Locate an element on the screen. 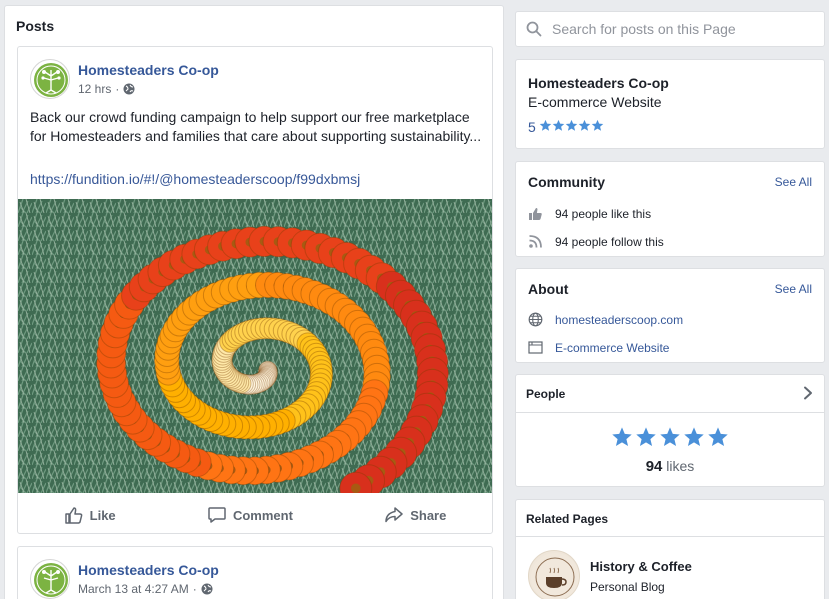 This screenshot has width=829, height=599. post: Homesteaders Co-op March 13 at 4:27 AM · is located at coordinates (255, 572).